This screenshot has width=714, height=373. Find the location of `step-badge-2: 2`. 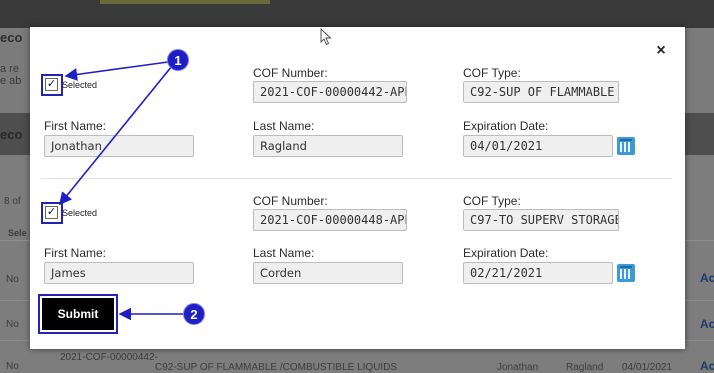

step-badge-2: 2 is located at coordinates (194, 314).